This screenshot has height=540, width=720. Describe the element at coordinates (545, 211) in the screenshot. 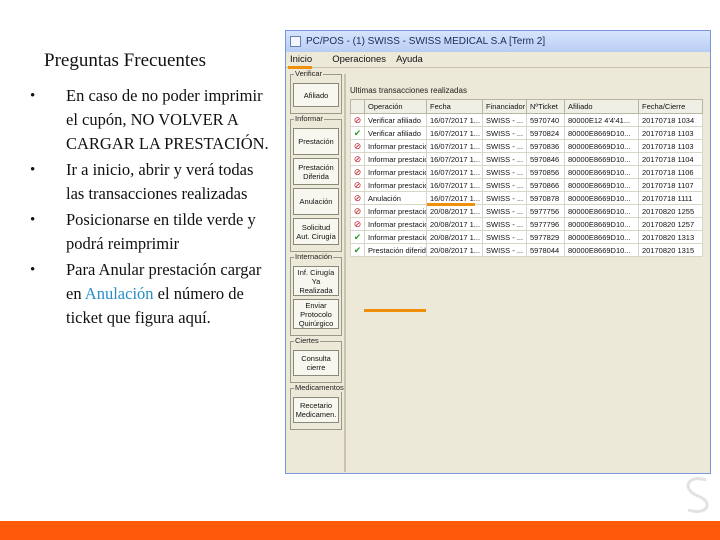

I see `table-cell: 5977756` at that location.